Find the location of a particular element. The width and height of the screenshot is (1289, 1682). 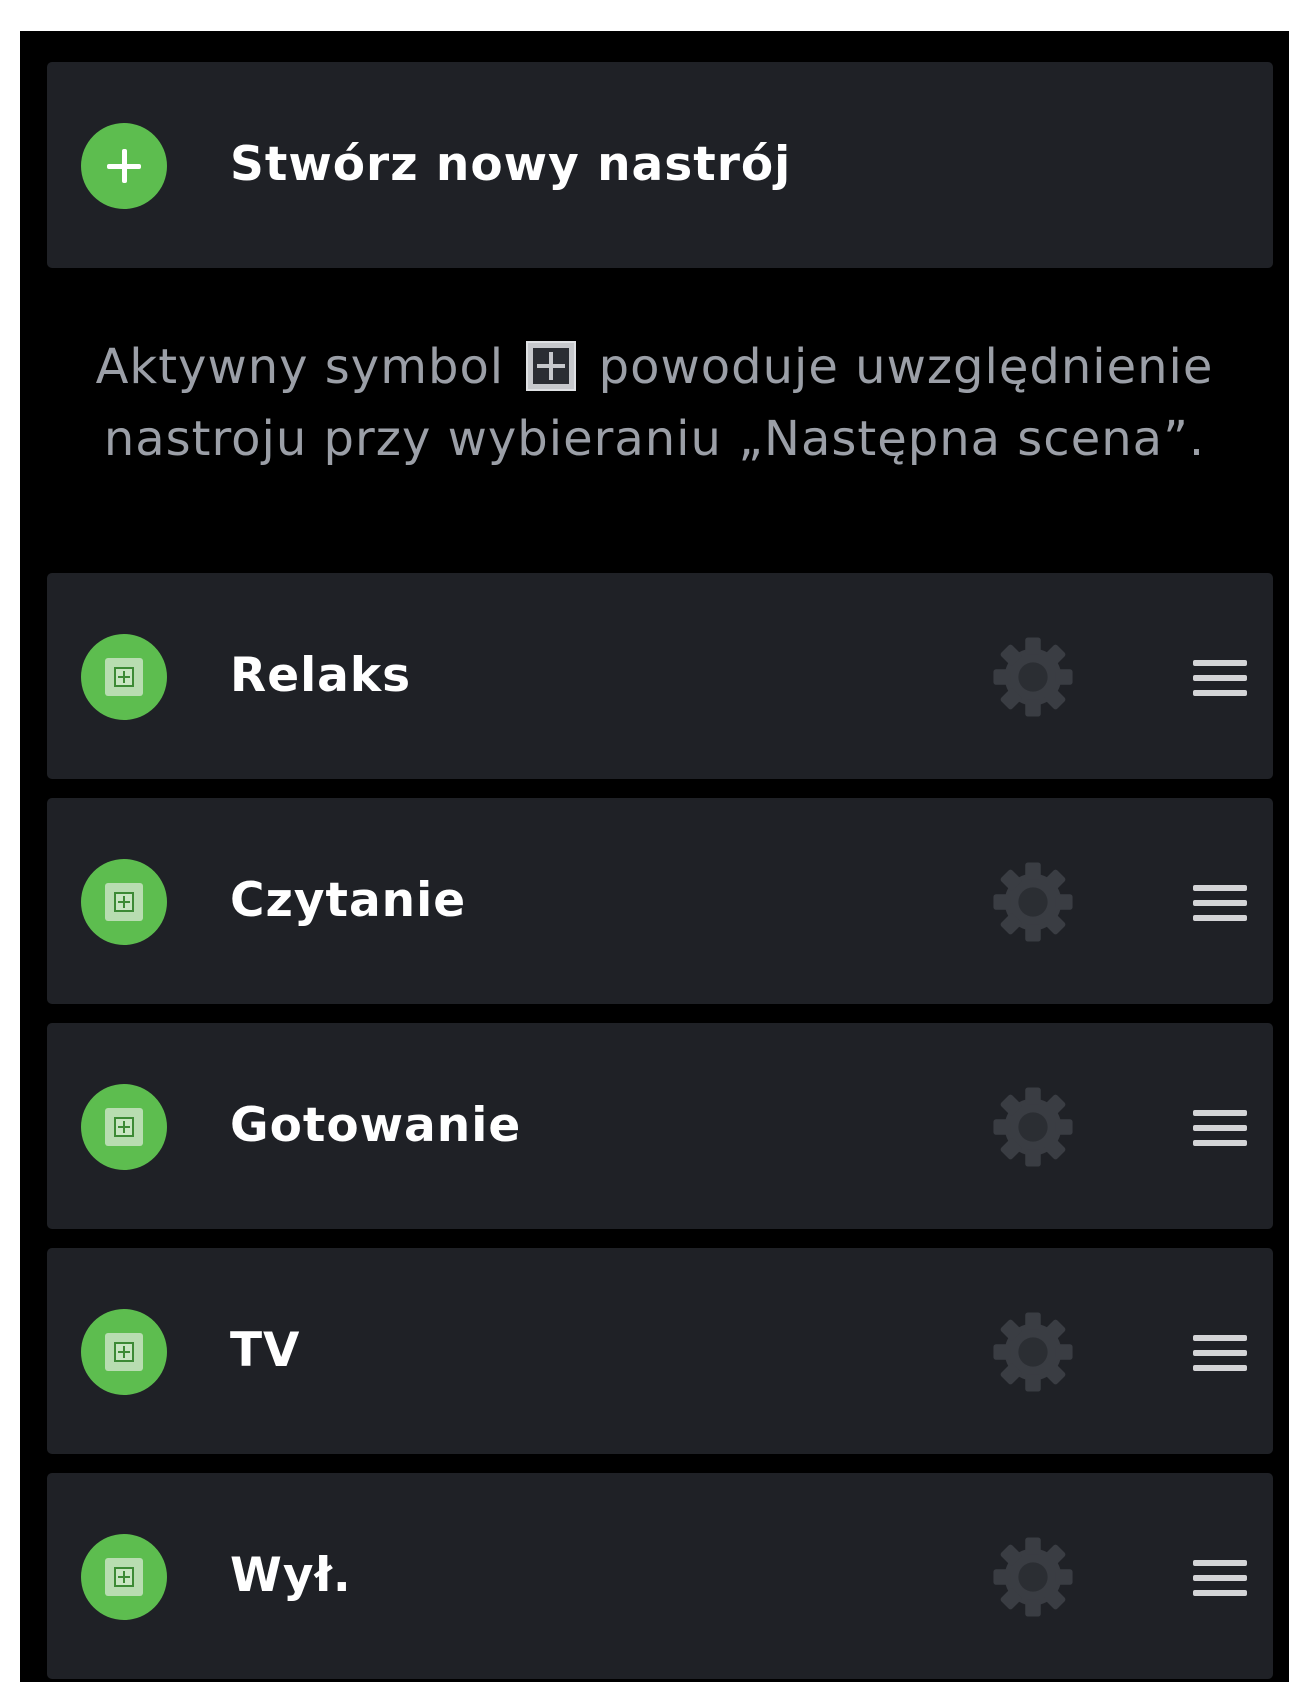

plus-icon is located at coordinates (124, 166).